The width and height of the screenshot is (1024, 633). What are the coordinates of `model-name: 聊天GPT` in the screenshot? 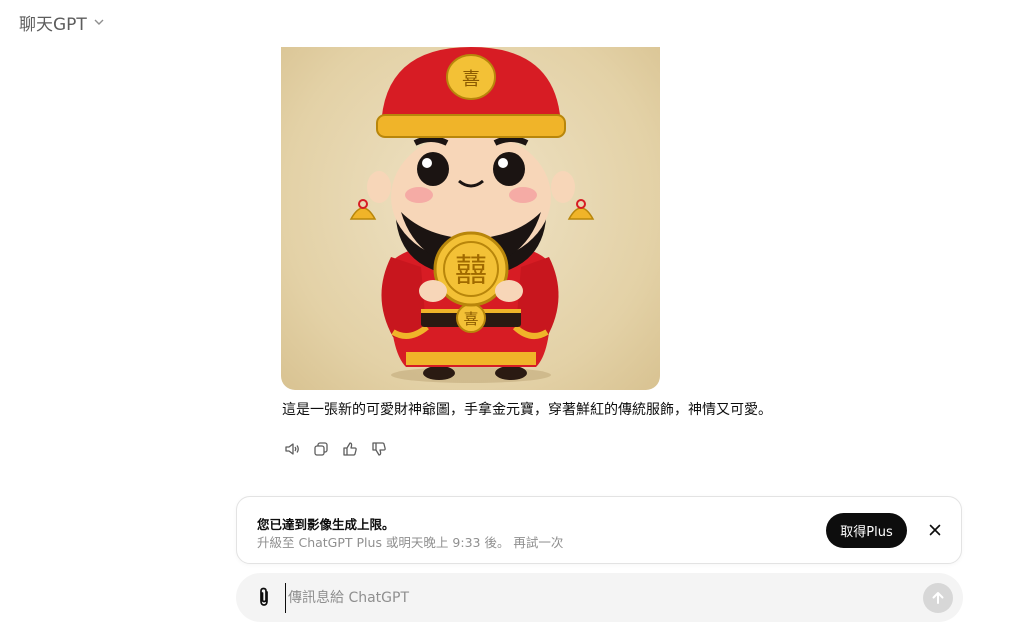 It's located at (53, 24).